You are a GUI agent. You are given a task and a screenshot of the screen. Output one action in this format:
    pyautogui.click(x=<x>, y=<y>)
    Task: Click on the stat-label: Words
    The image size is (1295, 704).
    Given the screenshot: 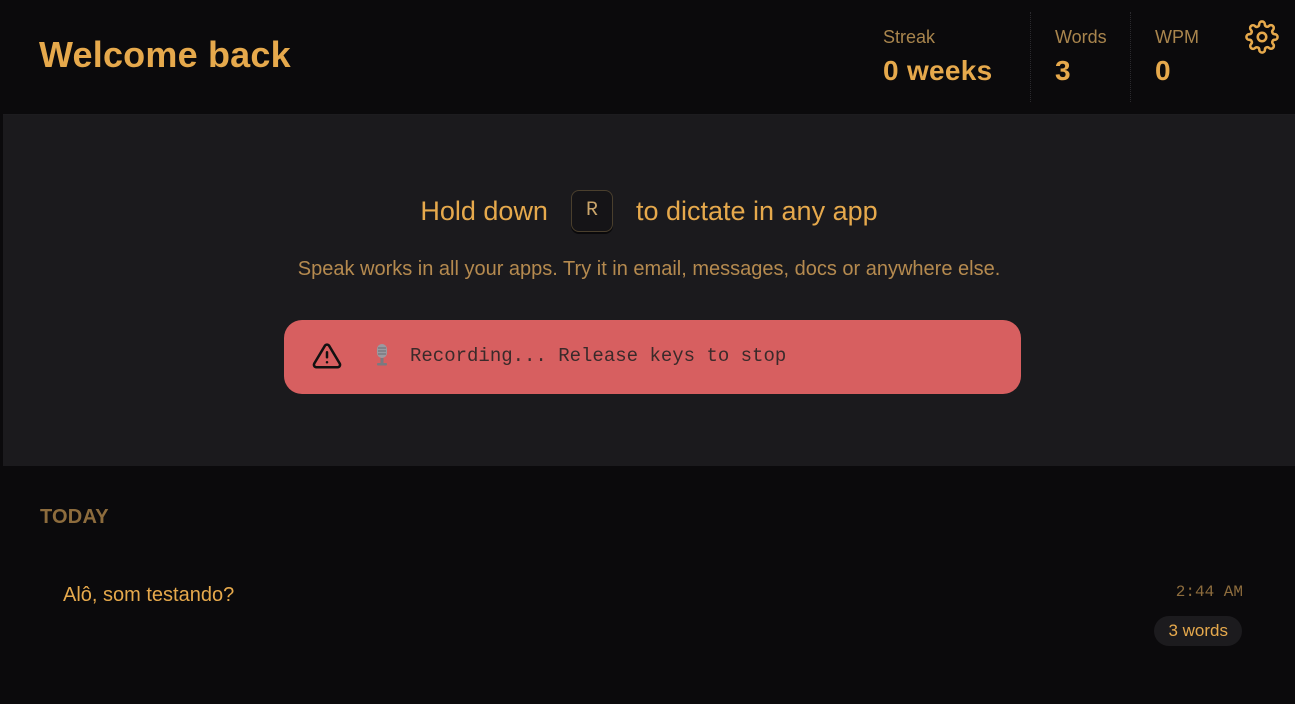 What is the action you would take?
    pyautogui.click(x=1081, y=37)
    